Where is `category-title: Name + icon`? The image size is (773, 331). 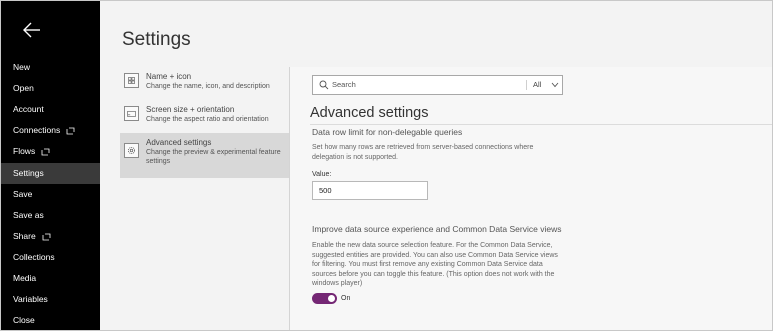 category-title: Name + icon is located at coordinates (169, 76).